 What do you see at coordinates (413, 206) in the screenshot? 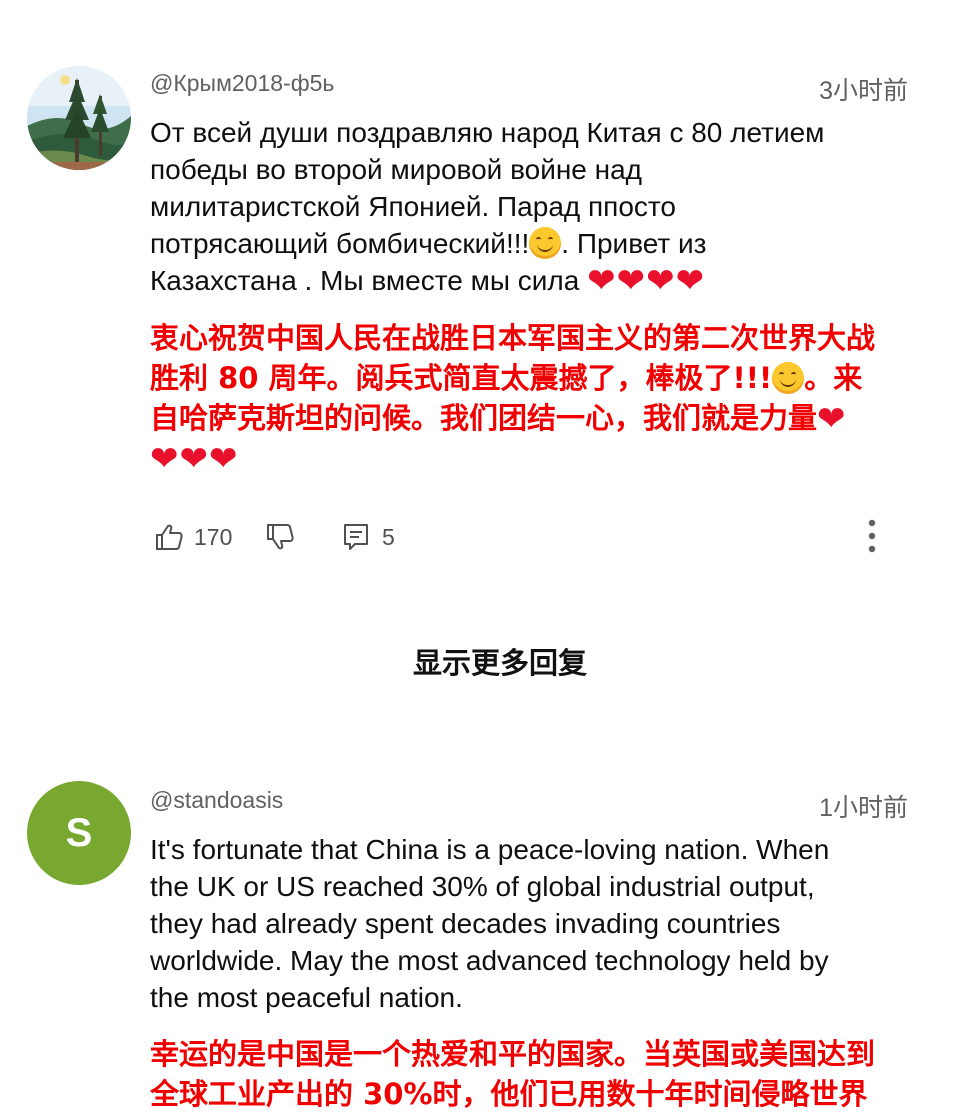
I see `comment-text-line: милитаристской Японией. Парад ппосто` at bounding box center [413, 206].